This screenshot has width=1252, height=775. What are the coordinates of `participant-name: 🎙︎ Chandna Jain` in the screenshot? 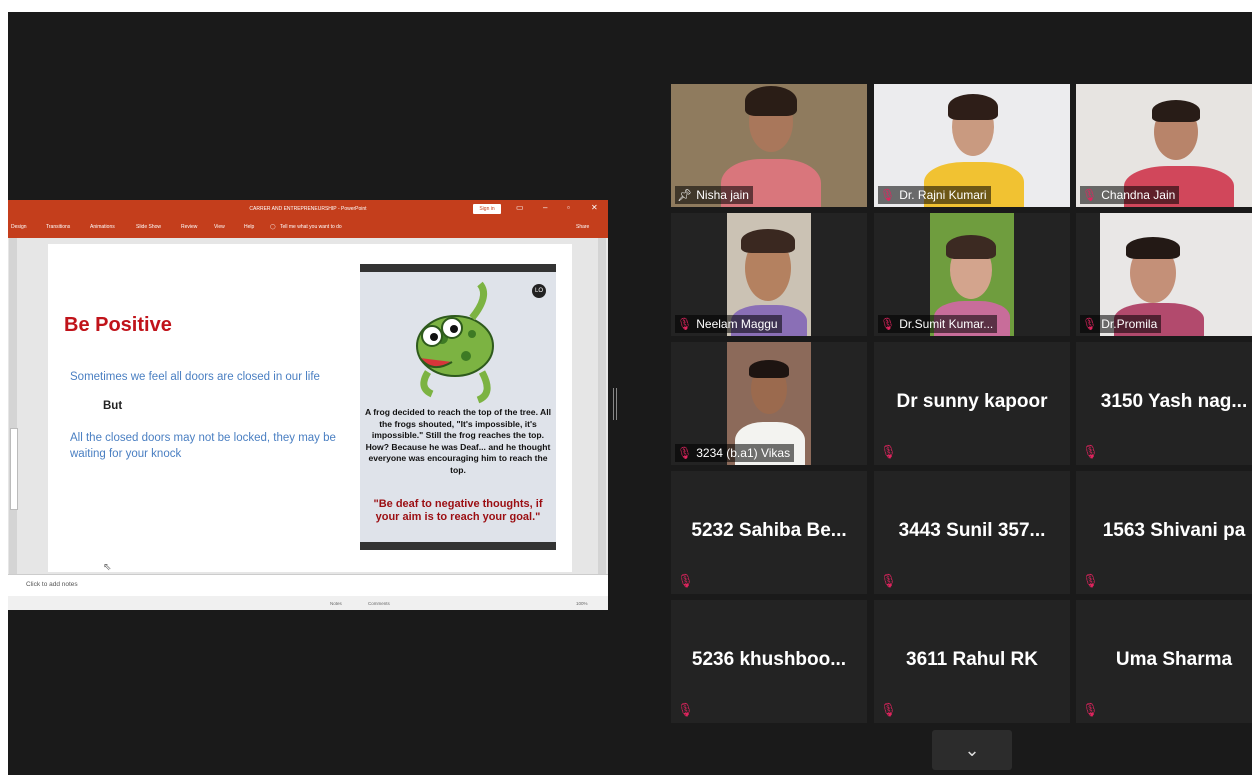 It's located at (1130, 195).